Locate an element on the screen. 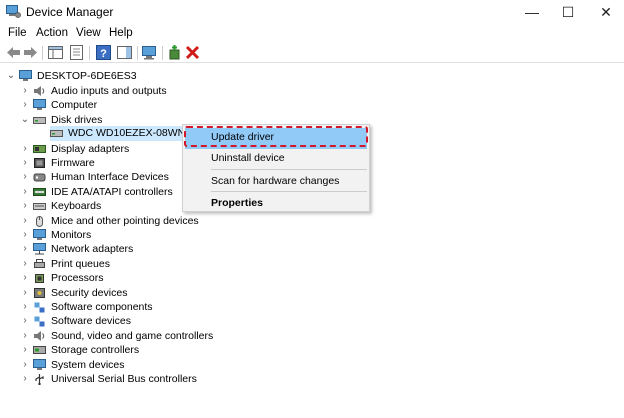 This screenshot has height=418, width=624. minimize-button: — is located at coordinates (532, 12).